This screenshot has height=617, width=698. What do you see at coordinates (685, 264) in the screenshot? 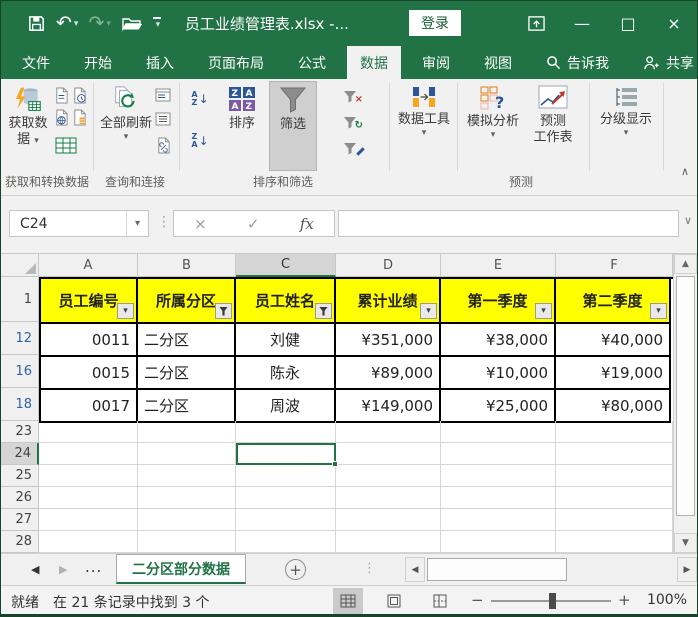
I see `scroll-up-button: ▲` at bounding box center [685, 264].